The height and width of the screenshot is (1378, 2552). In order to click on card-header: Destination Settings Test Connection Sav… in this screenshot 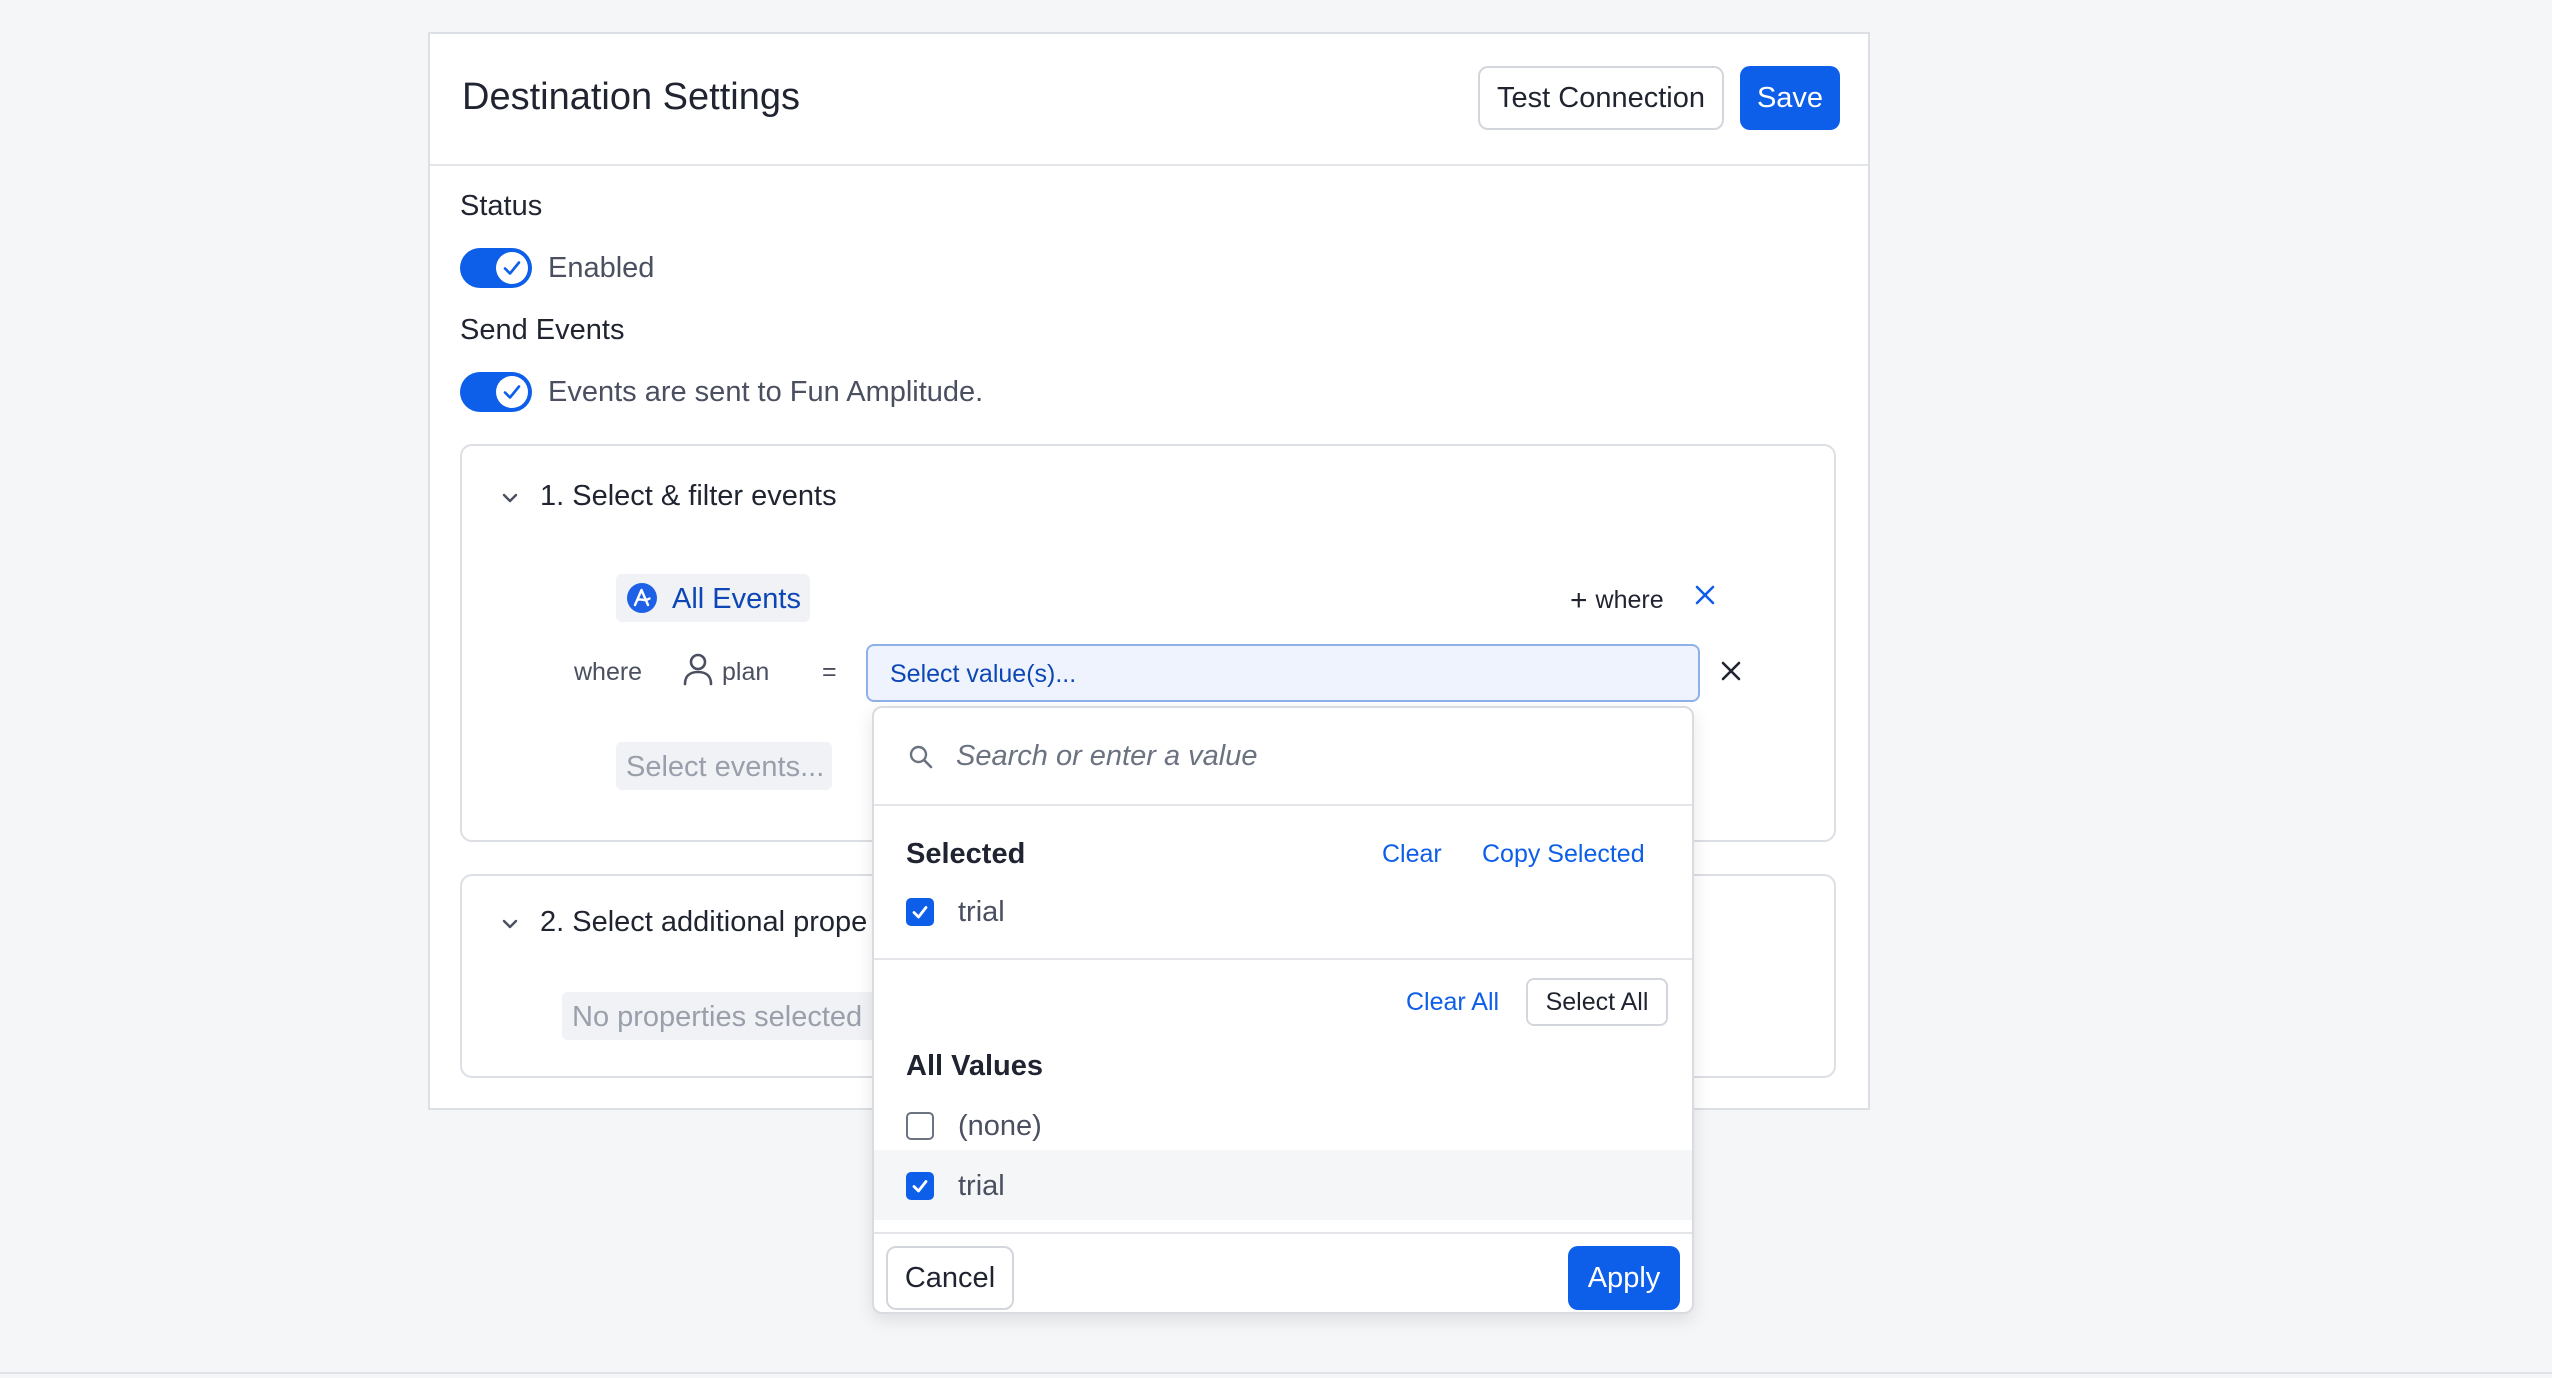, I will do `click(1149, 100)`.